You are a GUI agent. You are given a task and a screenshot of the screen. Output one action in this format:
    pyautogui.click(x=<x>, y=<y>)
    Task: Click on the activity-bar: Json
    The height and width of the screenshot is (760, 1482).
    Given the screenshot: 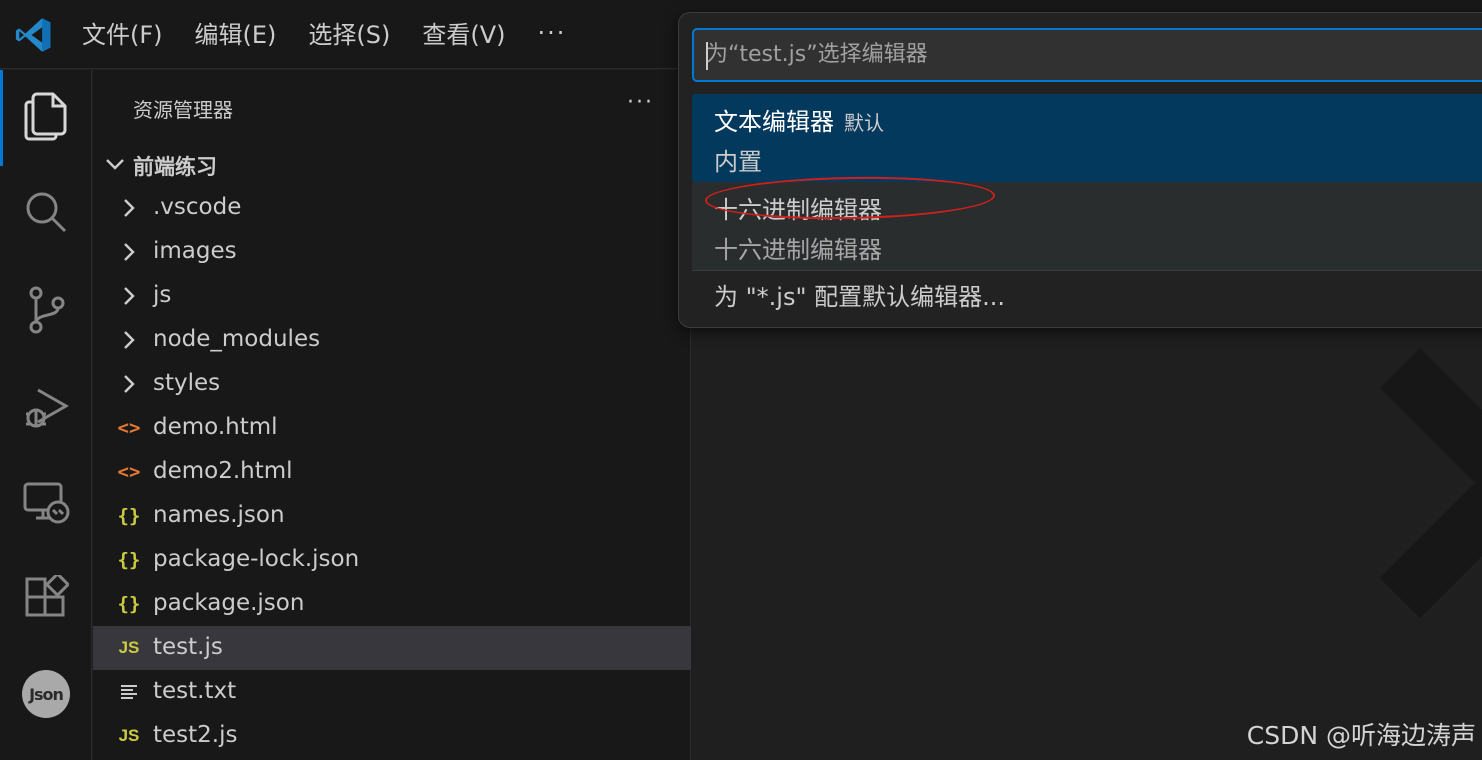 What is the action you would take?
    pyautogui.click(x=46, y=415)
    